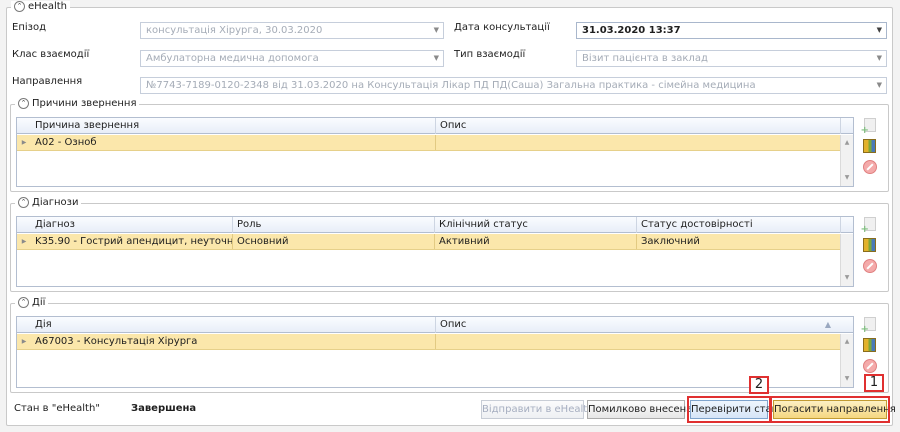 Image resolution: width=900 pixels, height=432 pixels. I want to click on diagnoses-group-title: ⌃ Діагнози, so click(48, 202).